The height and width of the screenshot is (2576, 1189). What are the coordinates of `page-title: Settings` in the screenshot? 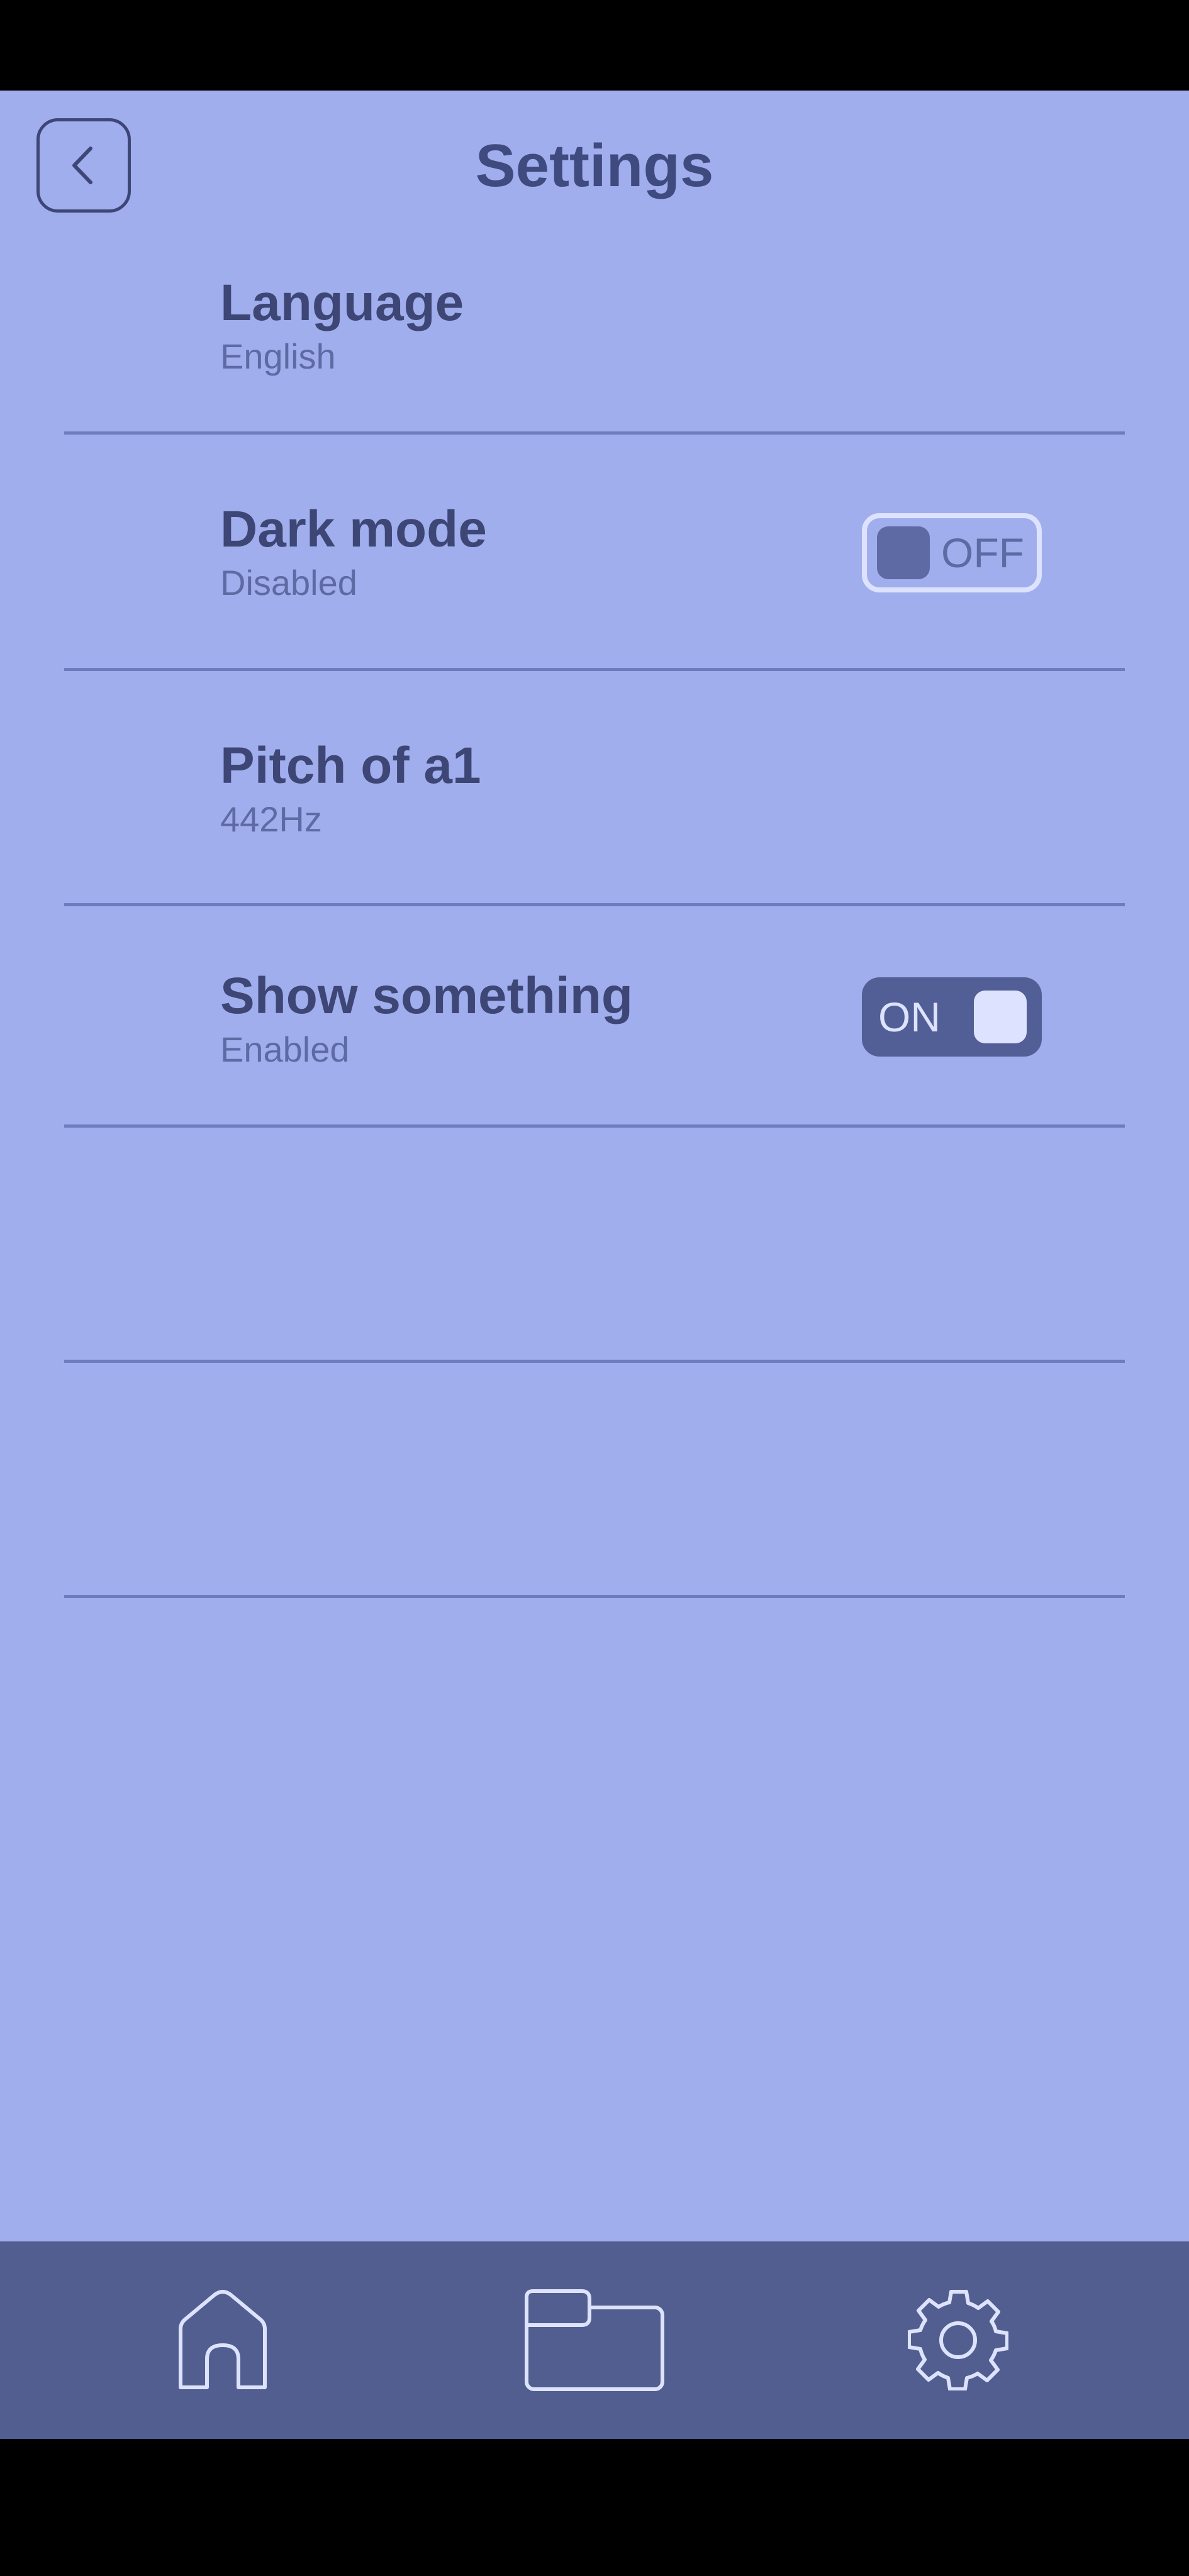 It's located at (594, 165).